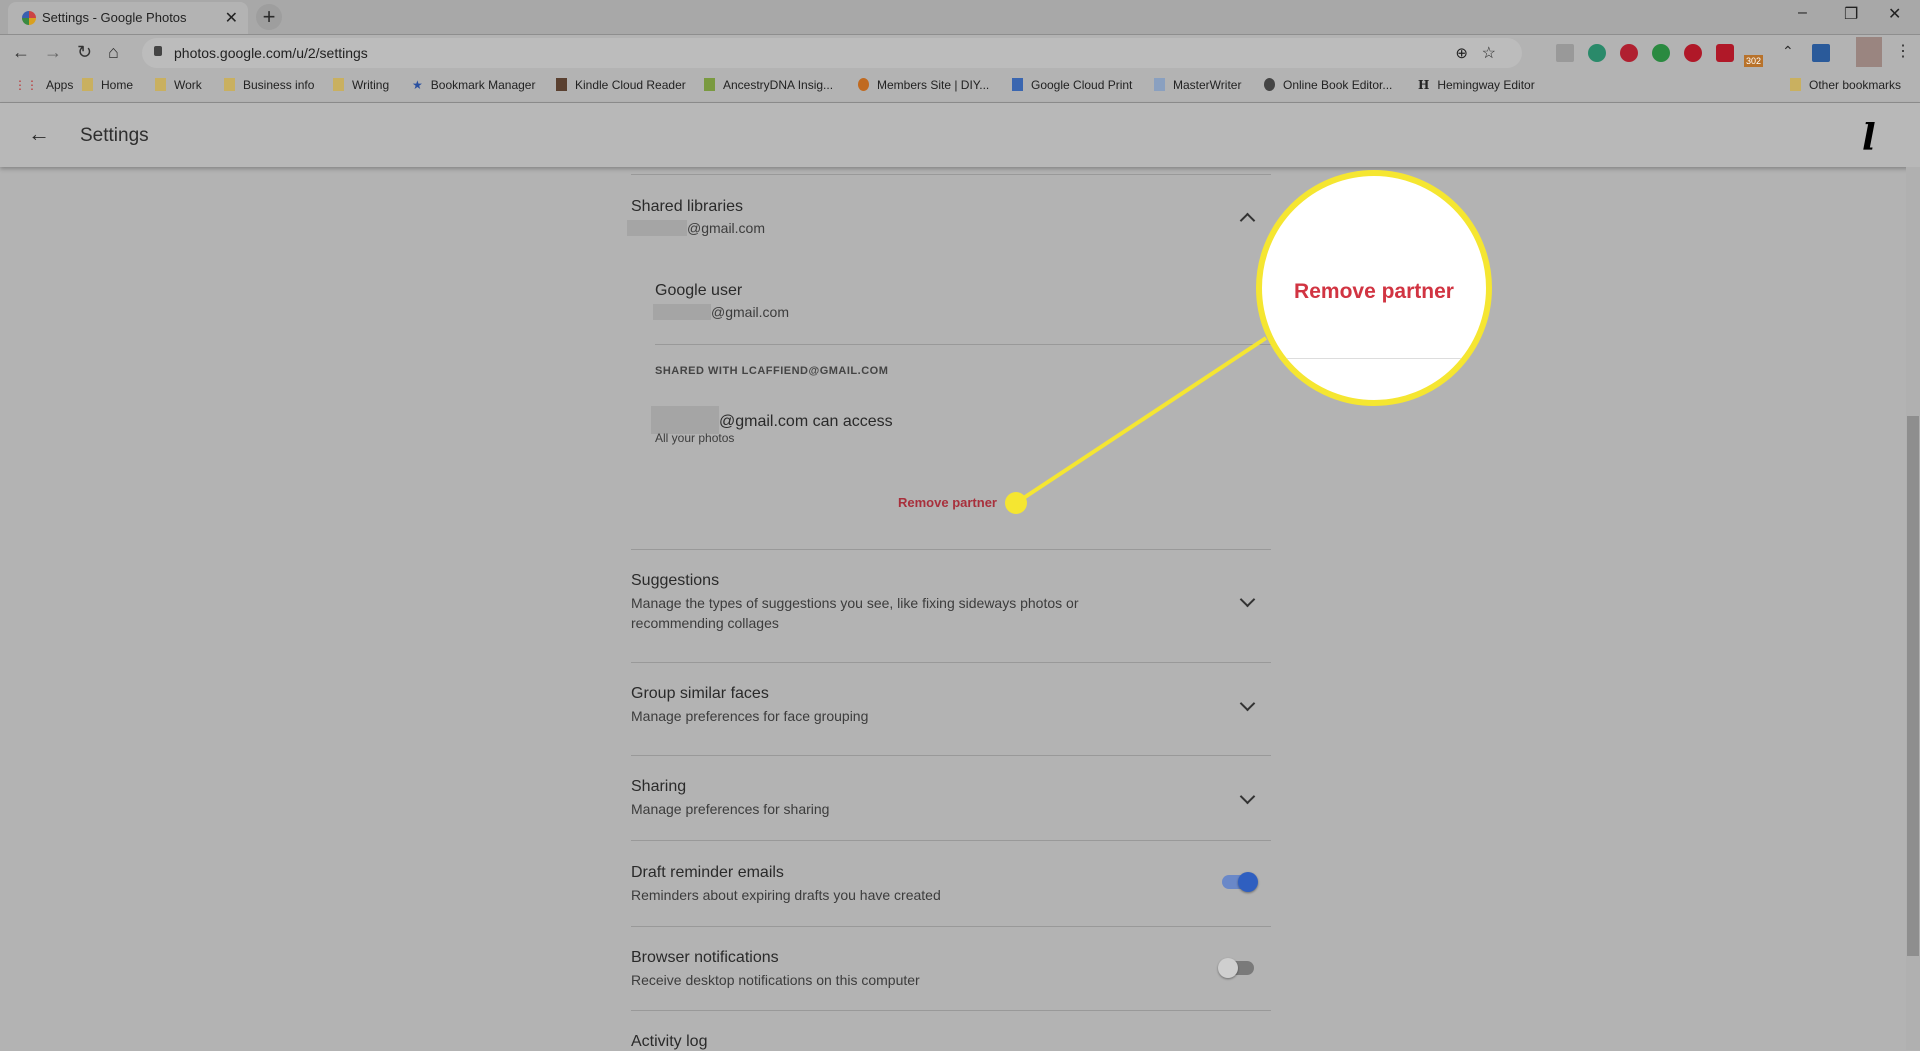  I want to click on magnified-callout: Remove partner, so click(1374, 288).